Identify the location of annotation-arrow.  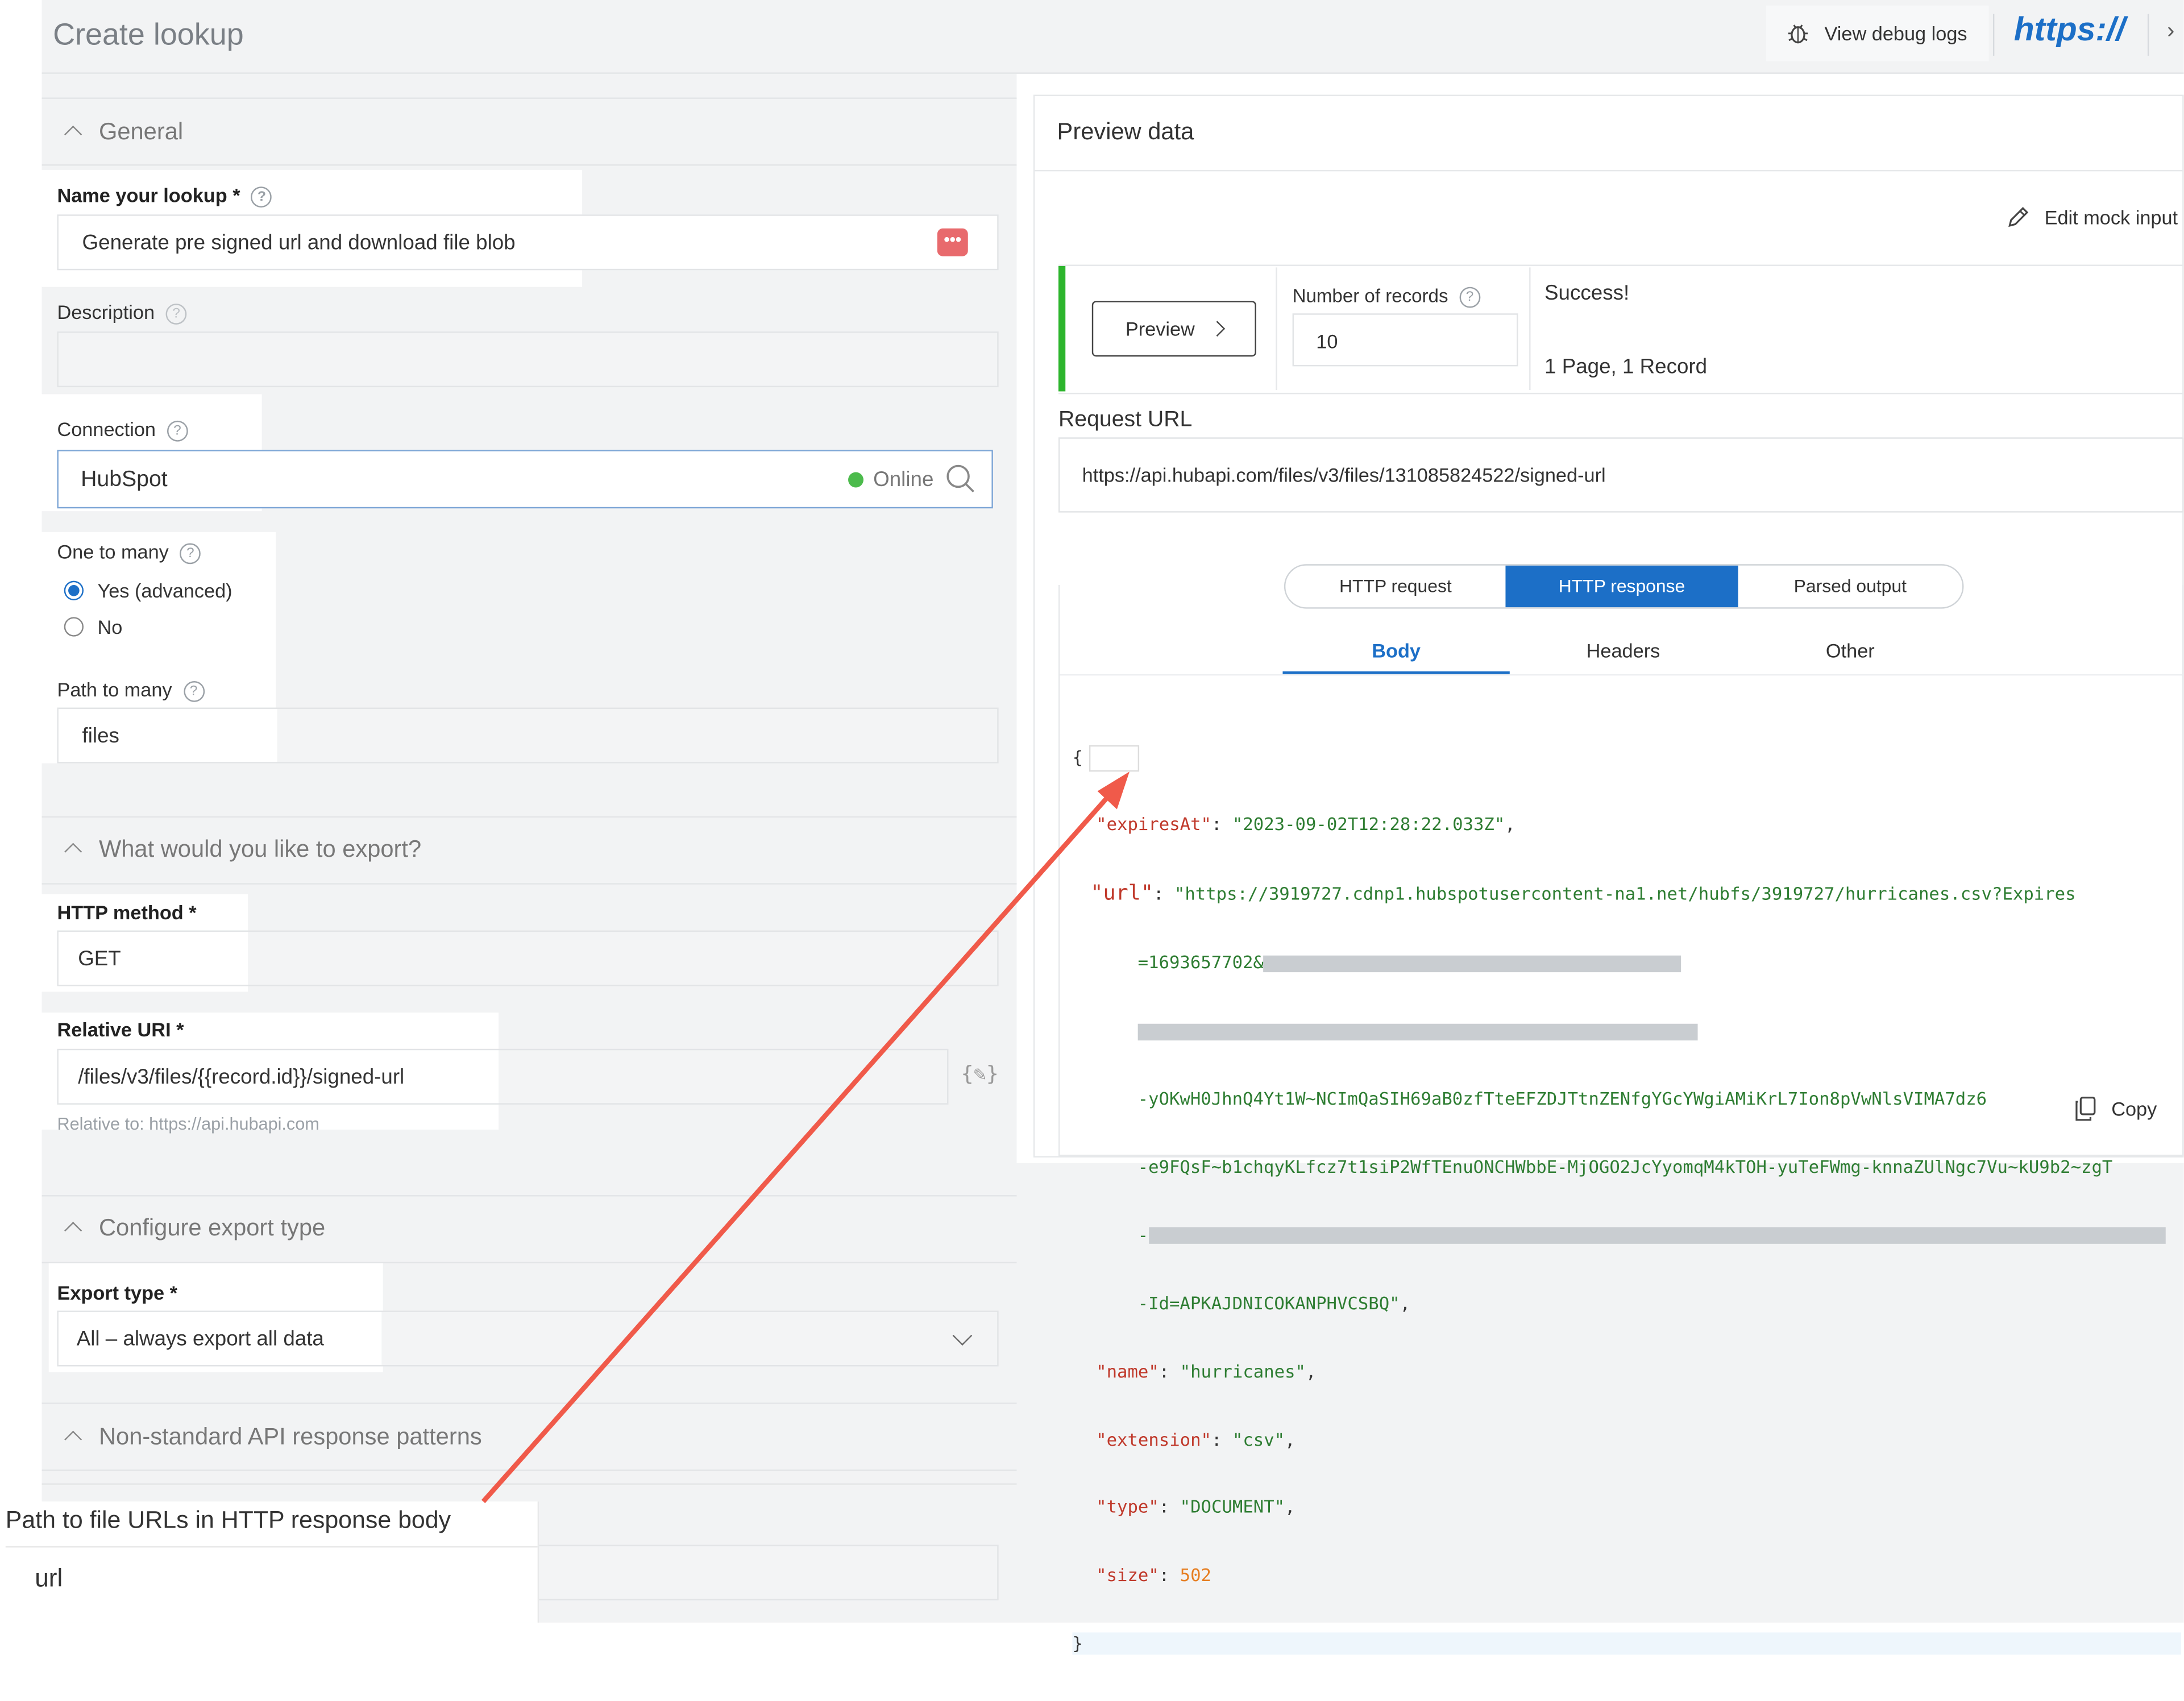
(805, 1137).